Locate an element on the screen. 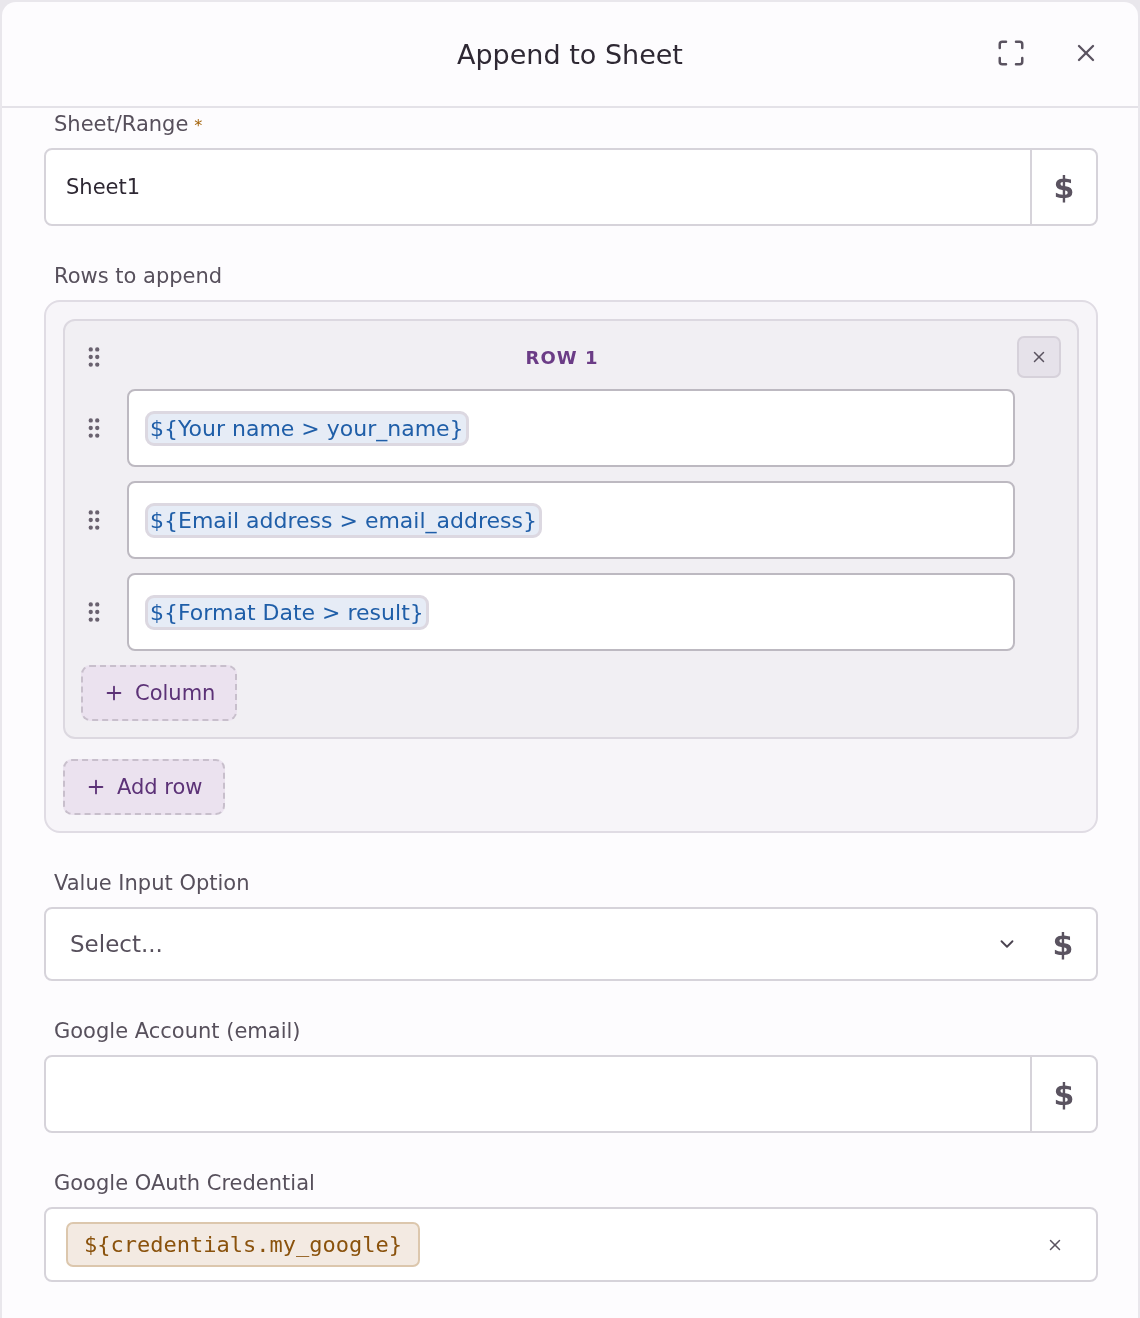  variable-token: ${Email address > email_address} is located at coordinates (343, 520).